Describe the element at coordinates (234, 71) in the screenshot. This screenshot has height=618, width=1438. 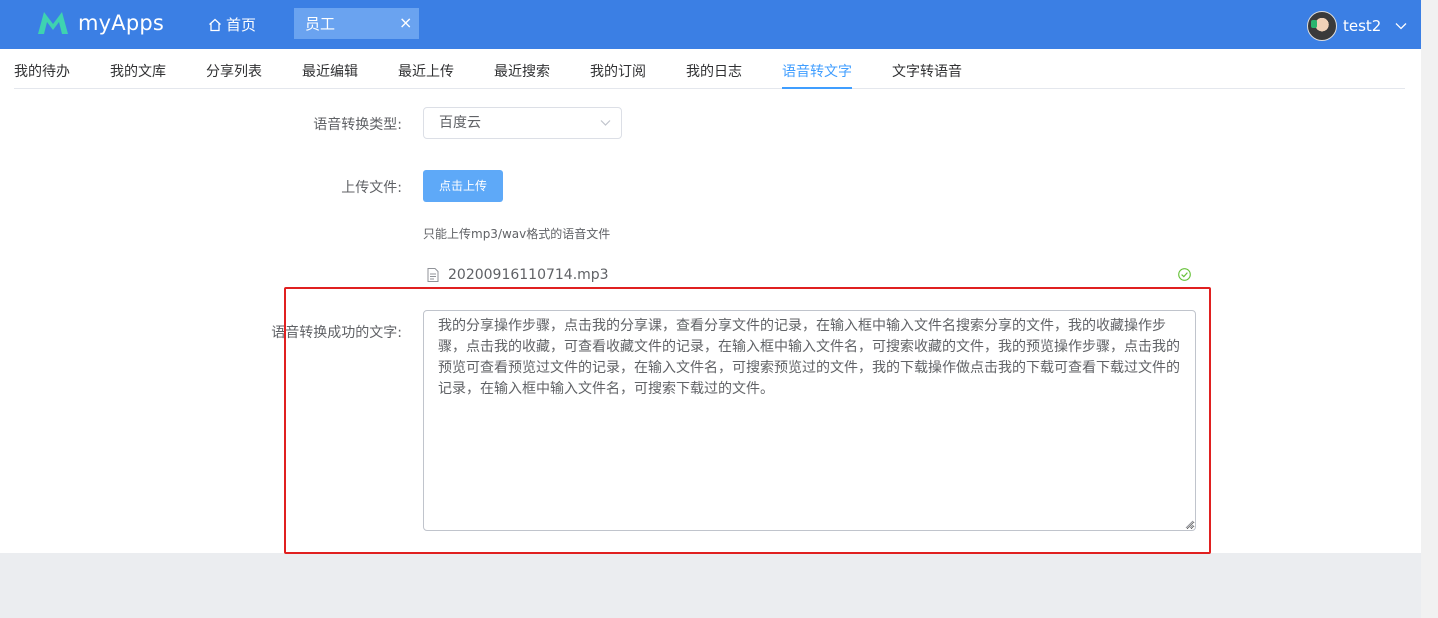
I see `tab-share-list: 分享列表` at that location.